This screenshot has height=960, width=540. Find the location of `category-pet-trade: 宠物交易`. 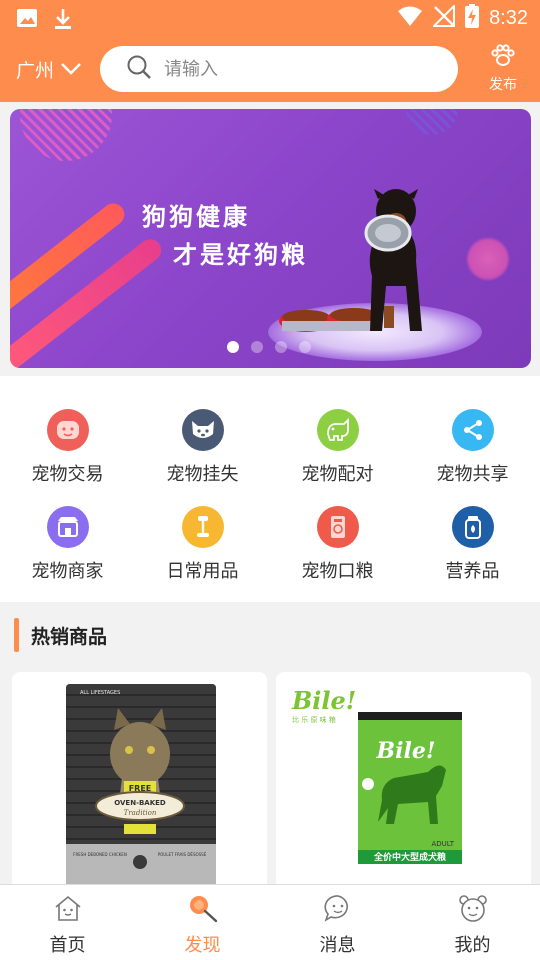

category-pet-trade: 宠物交易 is located at coordinates (67, 447).